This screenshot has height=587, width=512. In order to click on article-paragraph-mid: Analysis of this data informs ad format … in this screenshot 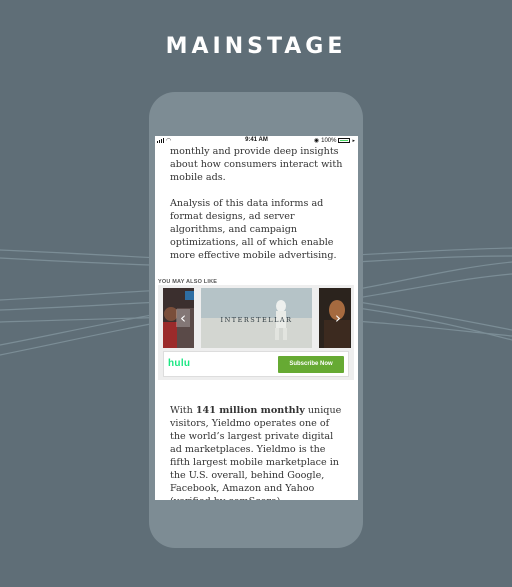, I will do `click(253, 229)`.